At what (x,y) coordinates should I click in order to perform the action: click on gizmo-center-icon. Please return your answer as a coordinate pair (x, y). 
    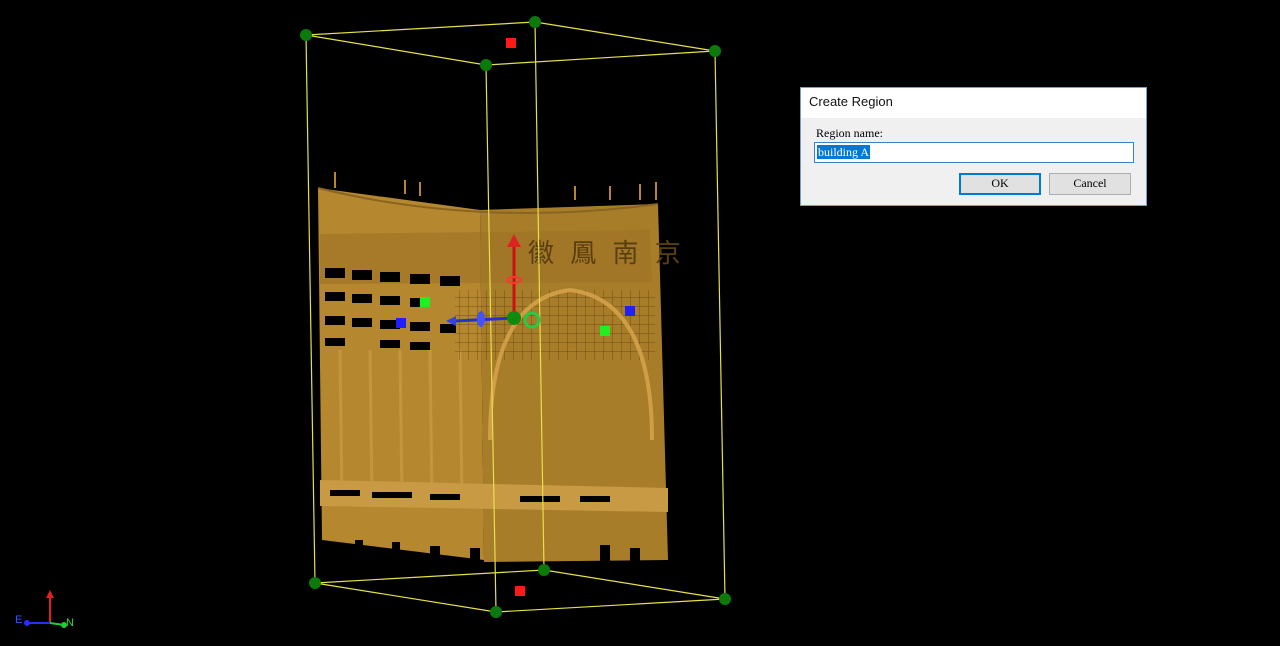
    Looking at the image, I should click on (514, 318).